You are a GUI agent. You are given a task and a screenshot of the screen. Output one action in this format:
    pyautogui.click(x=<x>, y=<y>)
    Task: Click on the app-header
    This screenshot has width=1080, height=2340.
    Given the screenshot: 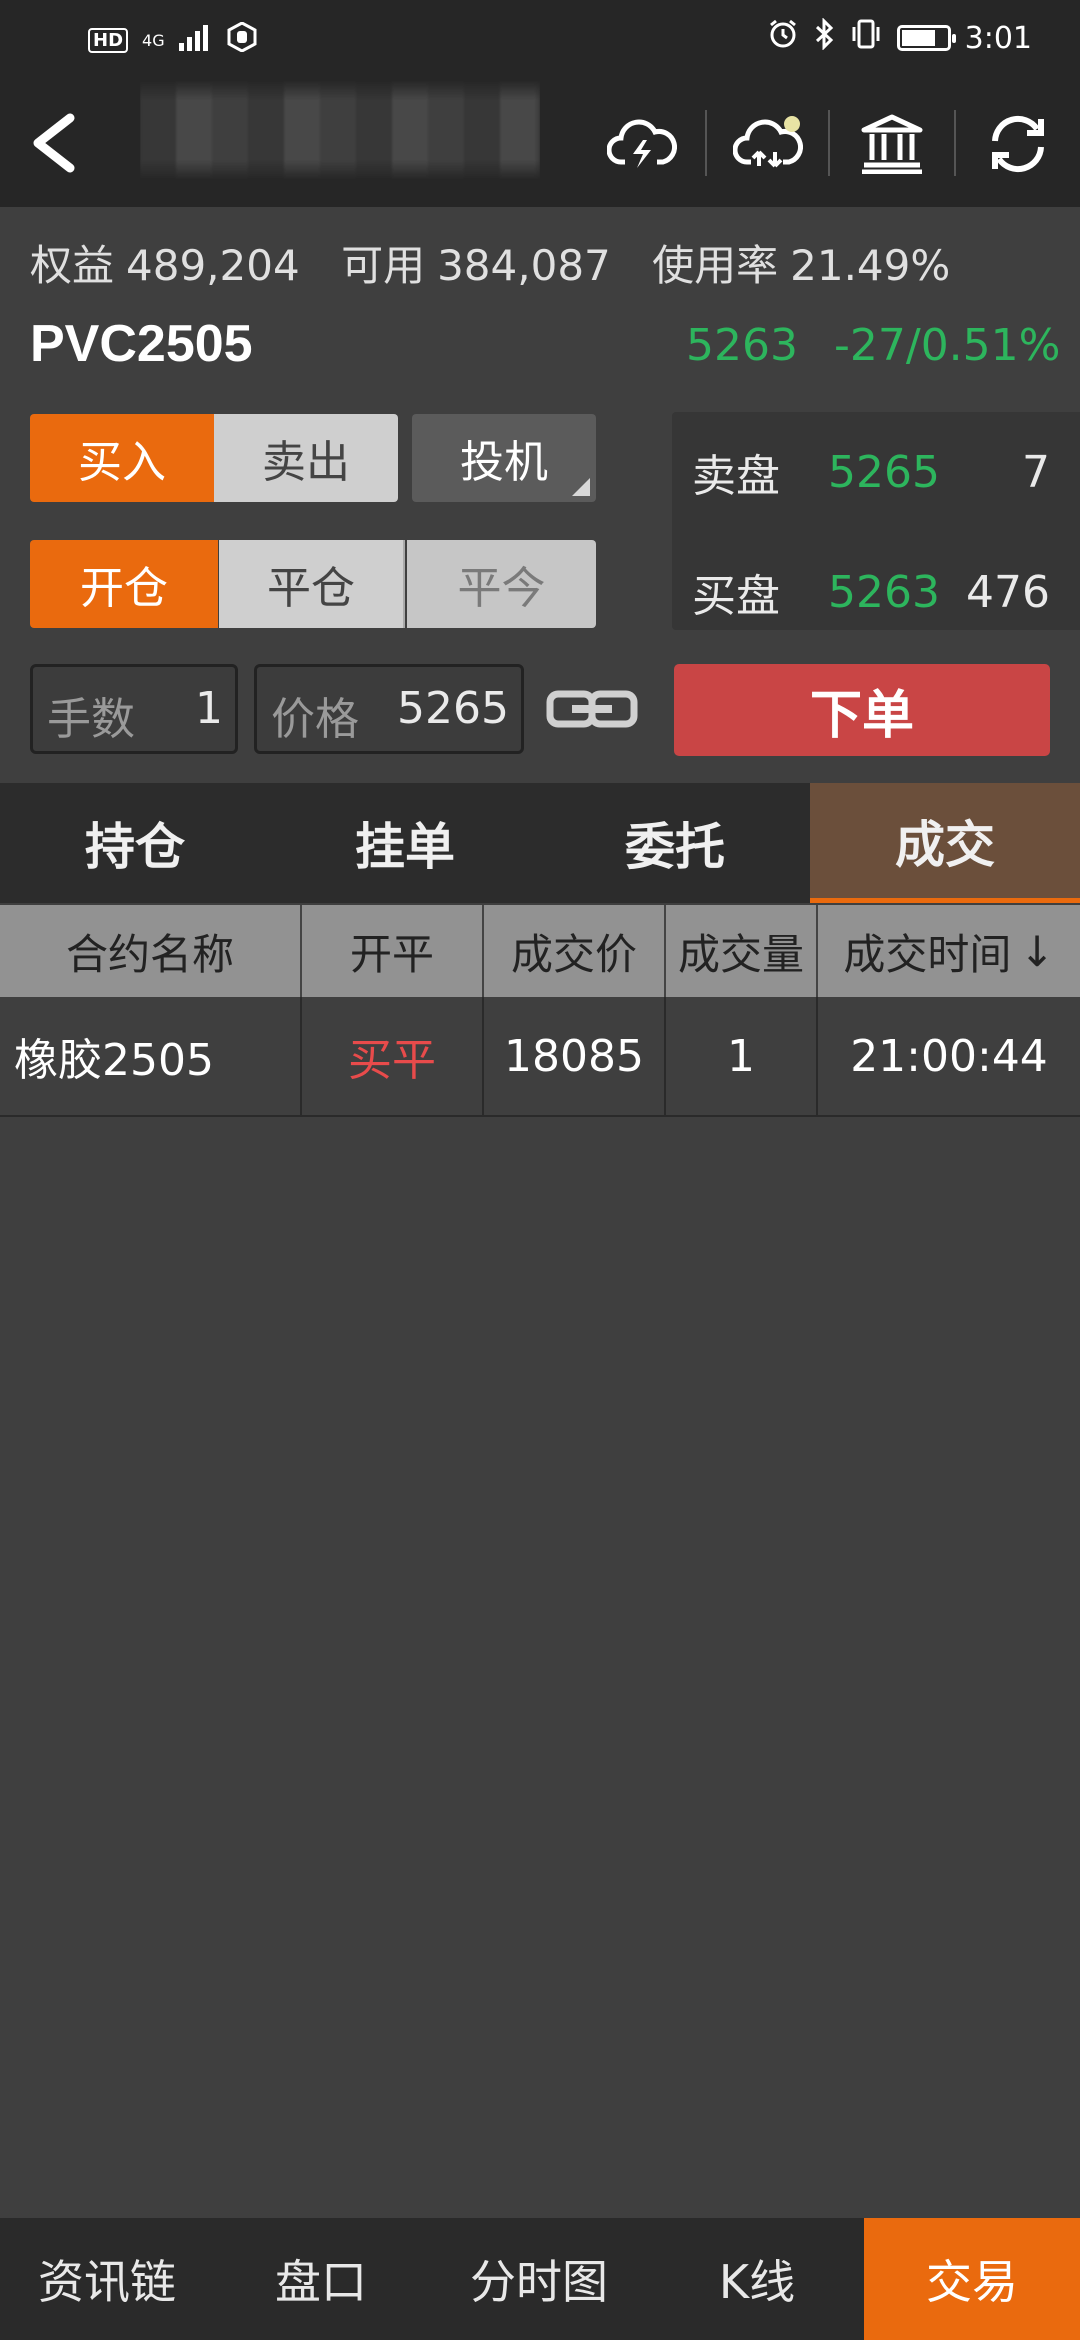 What is the action you would take?
    pyautogui.click(x=540, y=143)
    